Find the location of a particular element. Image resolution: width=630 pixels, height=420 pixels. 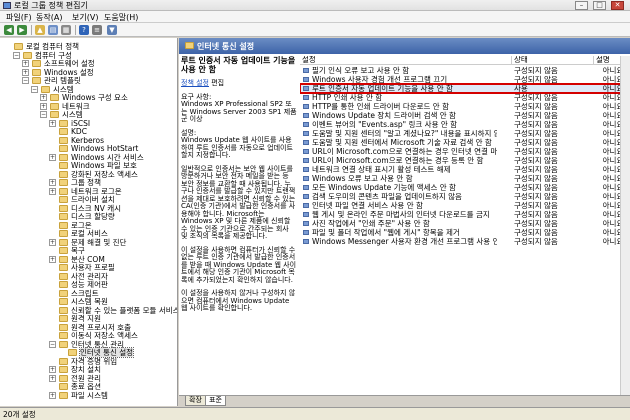

table-row: HTTP를 통한 인쇄 드라이버 다운로드 안 함 구성되지 않음 아니요 is located at coordinates (465, 106).